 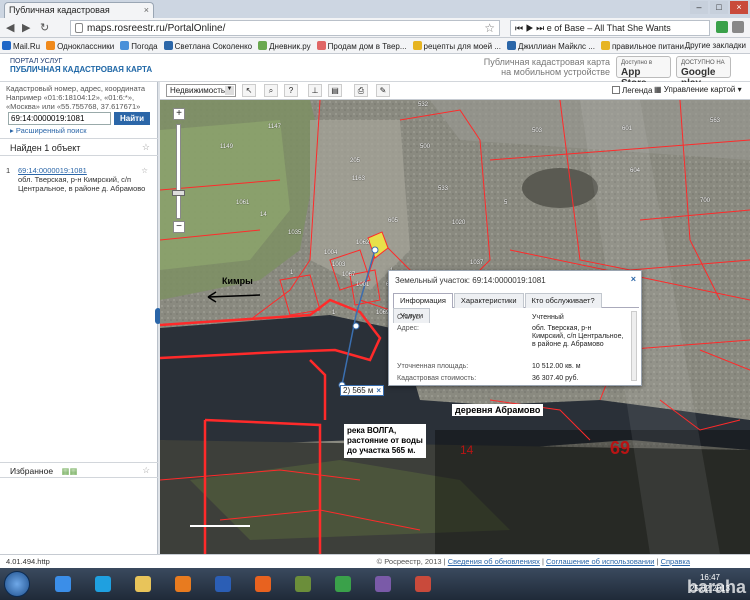 I want to click on tab-close-icon: ×, so click(x=146, y=10).